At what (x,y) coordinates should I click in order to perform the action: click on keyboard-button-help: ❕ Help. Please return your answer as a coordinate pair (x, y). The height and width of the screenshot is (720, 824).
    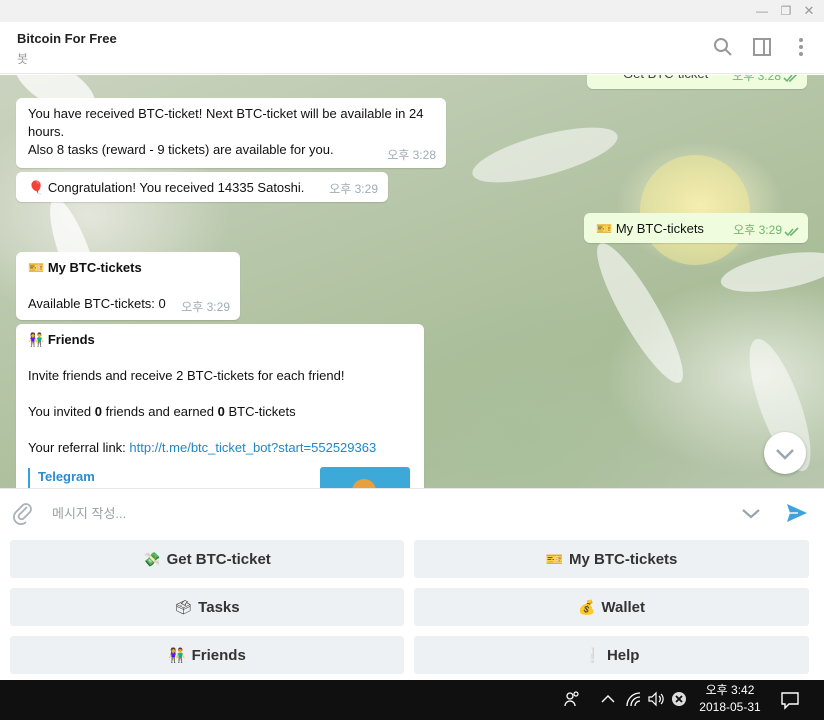
    Looking at the image, I should click on (611, 655).